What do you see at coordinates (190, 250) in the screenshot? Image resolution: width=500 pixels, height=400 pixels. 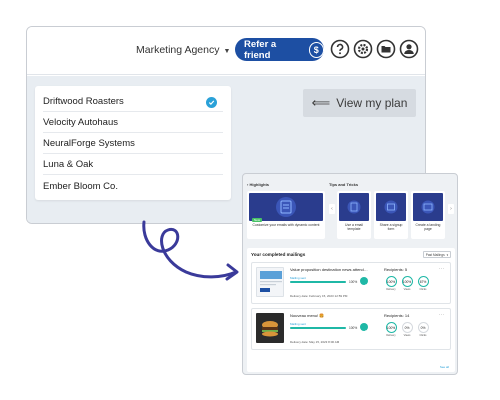 I see `curly-arrow-icon` at bounding box center [190, 250].